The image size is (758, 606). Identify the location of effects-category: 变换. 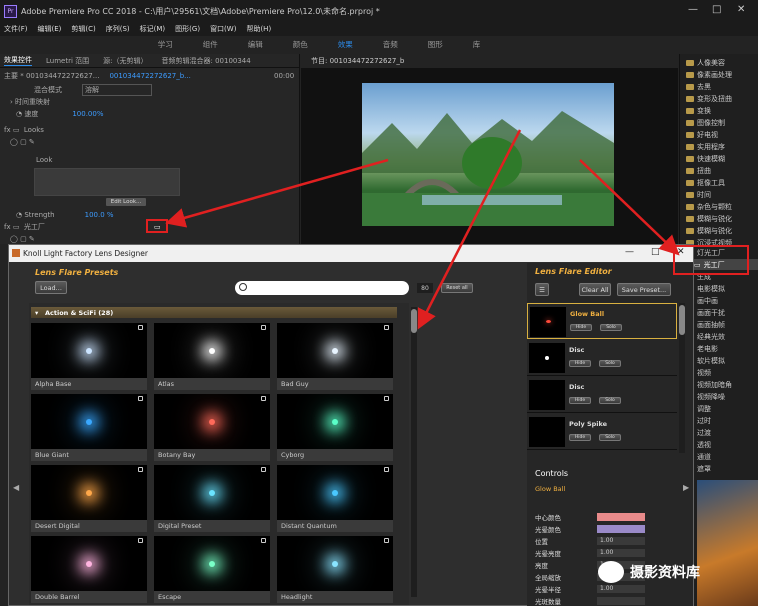
(719, 110).